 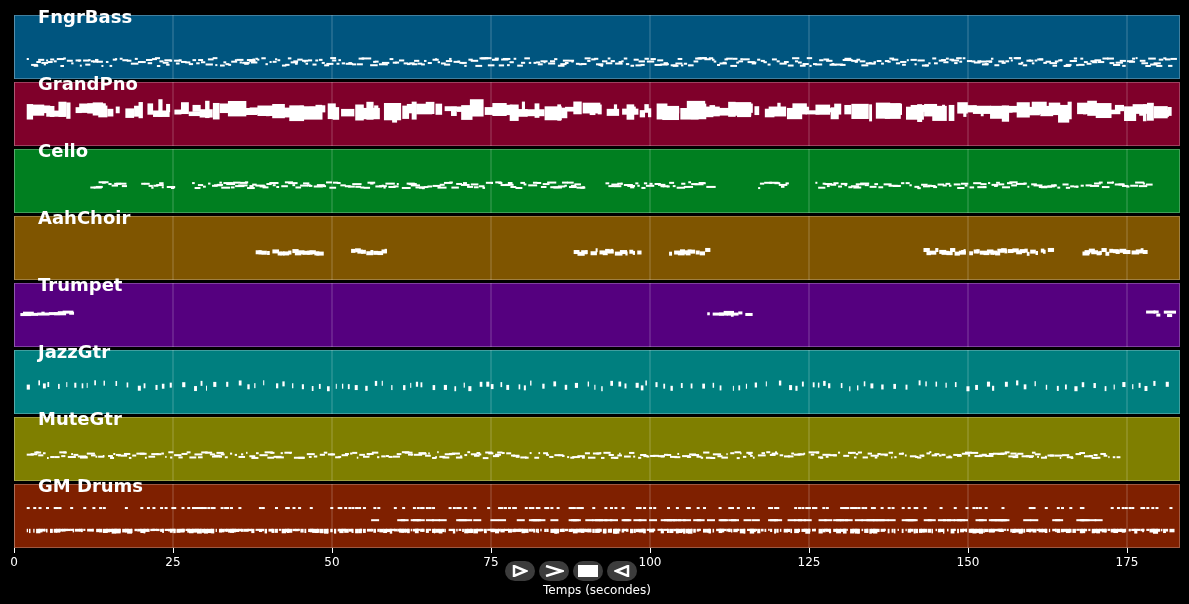 I want to click on back-icon, so click(x=622, y=571).